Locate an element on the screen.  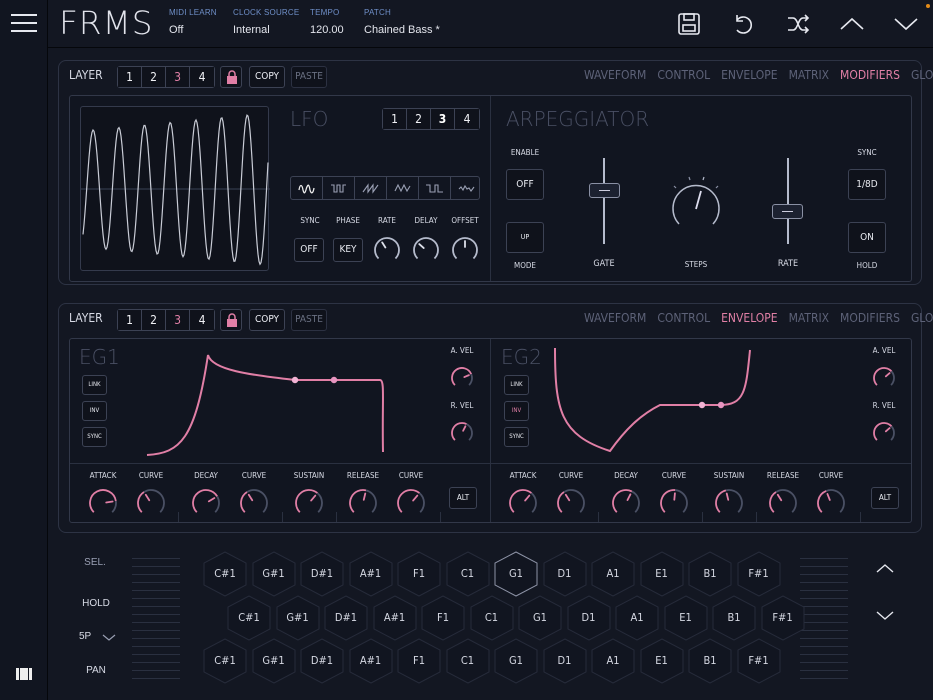
lfo-btn-1: 1 is located at coordinates (395, 119).